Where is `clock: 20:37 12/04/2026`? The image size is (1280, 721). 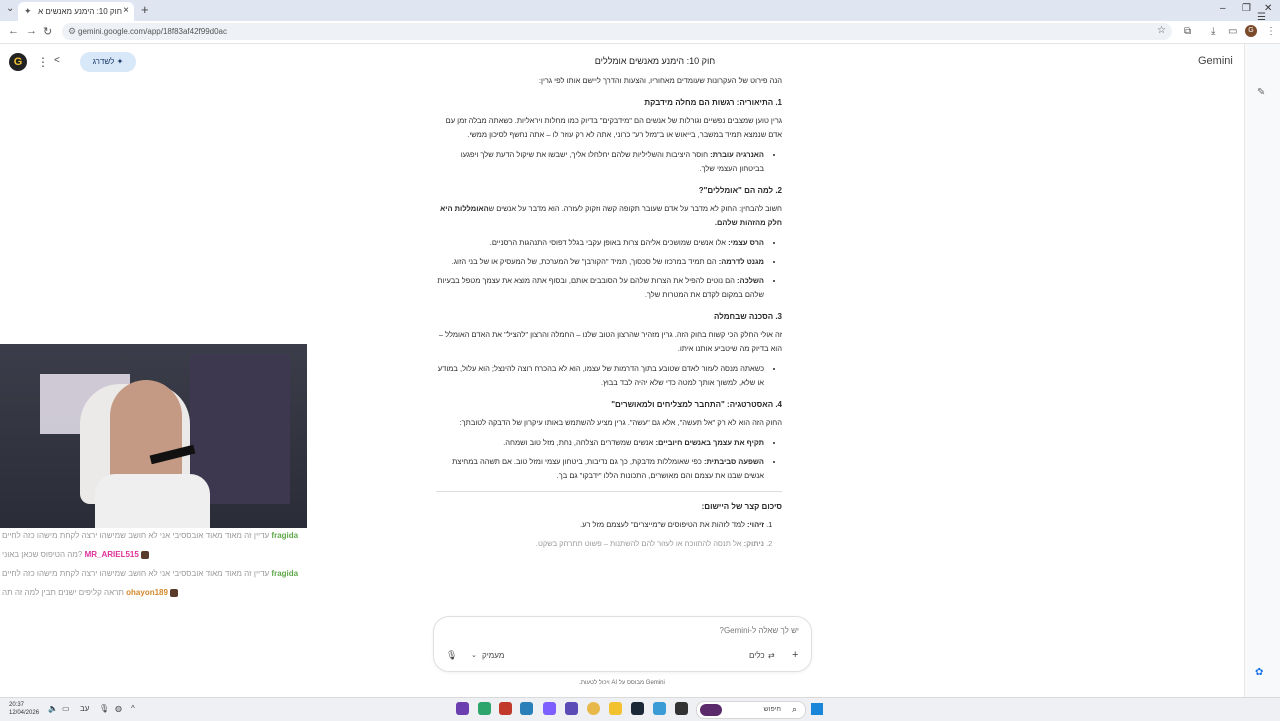
clock: 20:37 12/04/2026 is located at coordinates (24, 709).